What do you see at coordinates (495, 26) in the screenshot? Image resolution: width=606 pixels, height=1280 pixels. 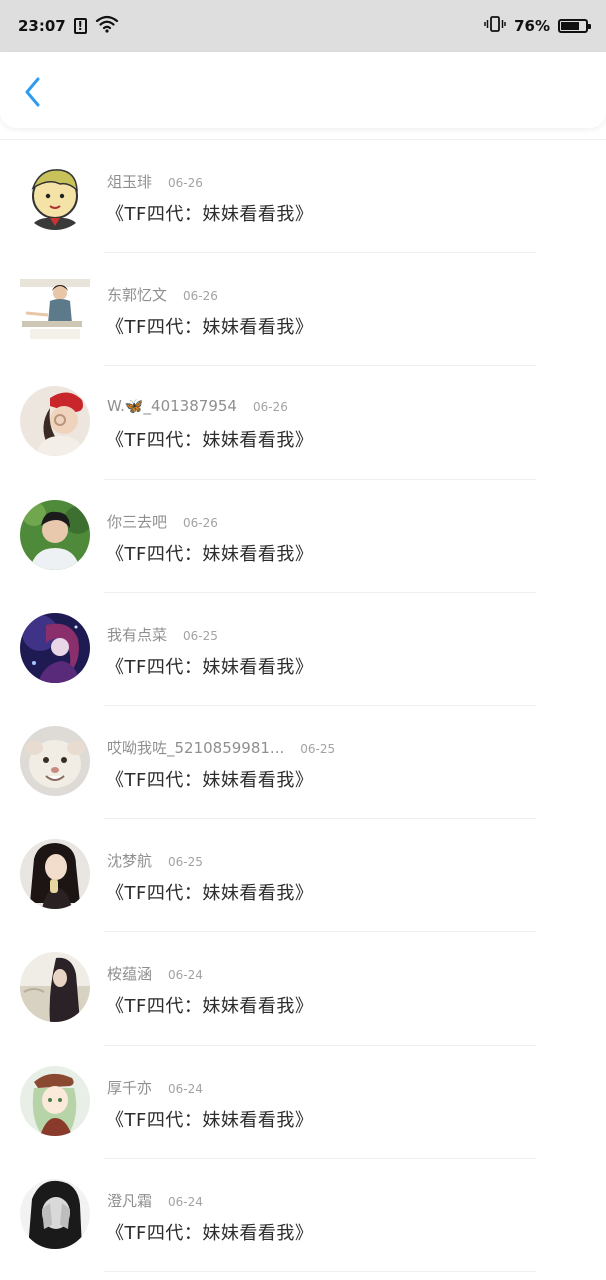 I see `vibrate-icon` at bounding box center [495, 26].